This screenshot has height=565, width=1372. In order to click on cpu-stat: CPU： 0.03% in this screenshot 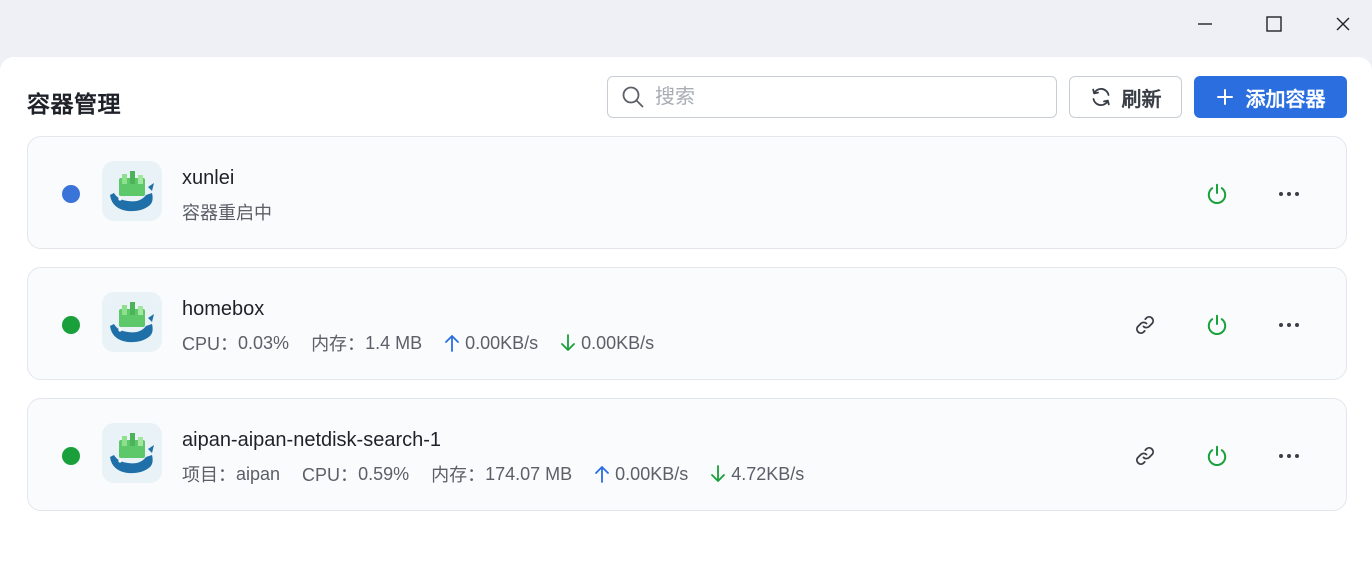, I will do `click(235, 343)`.